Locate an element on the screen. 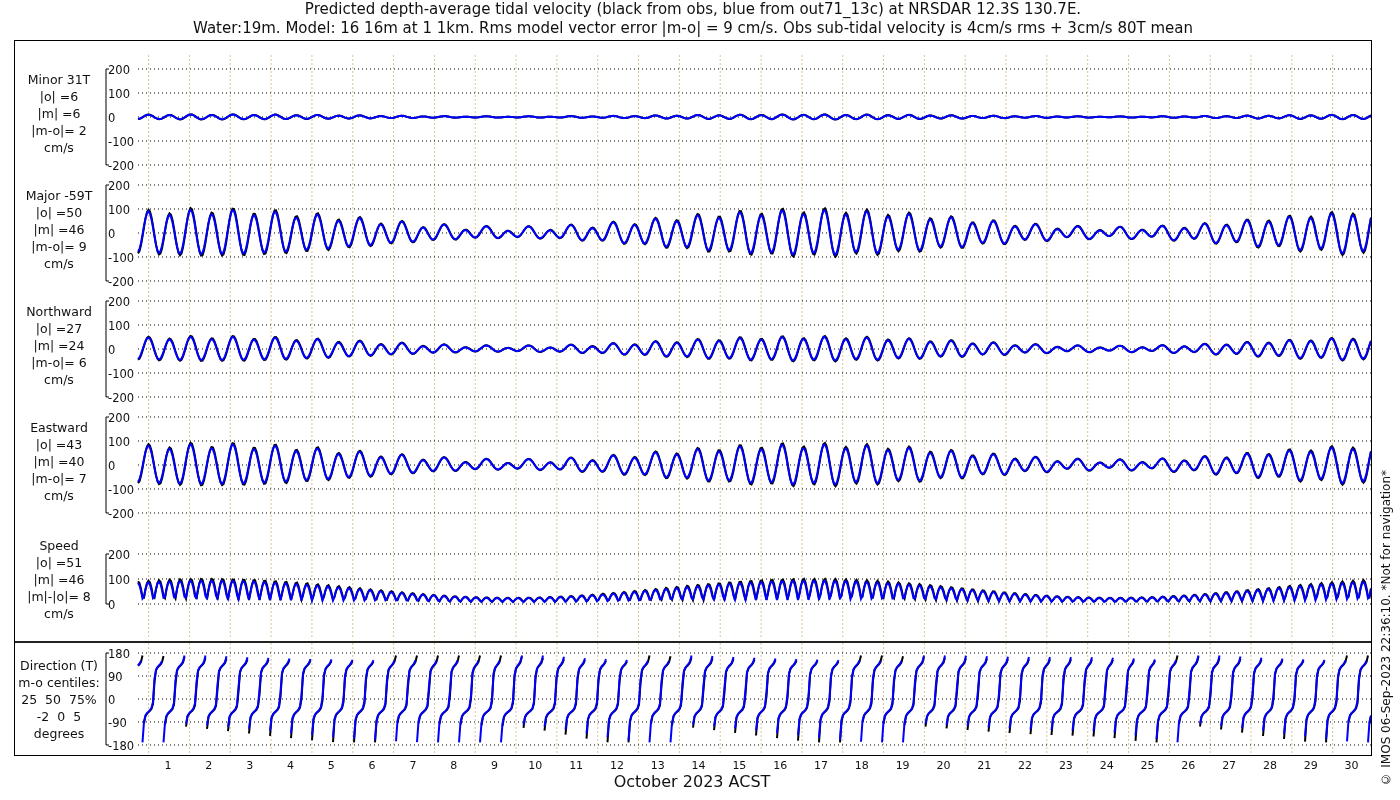  x-tick-label: 23 is located at coordinates (1065, 765).